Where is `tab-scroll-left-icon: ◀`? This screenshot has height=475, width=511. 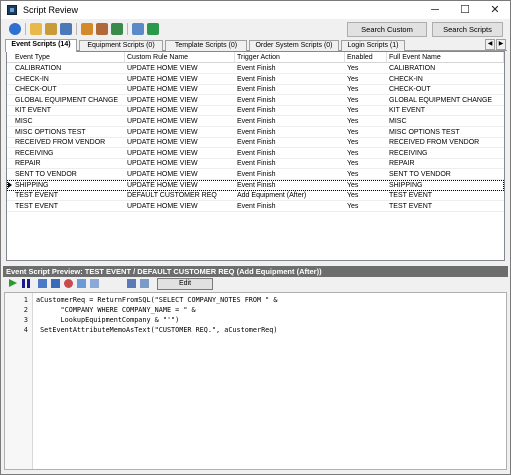 tab-scroll-left-icon: ◀ is located at coordinates (490, 44).